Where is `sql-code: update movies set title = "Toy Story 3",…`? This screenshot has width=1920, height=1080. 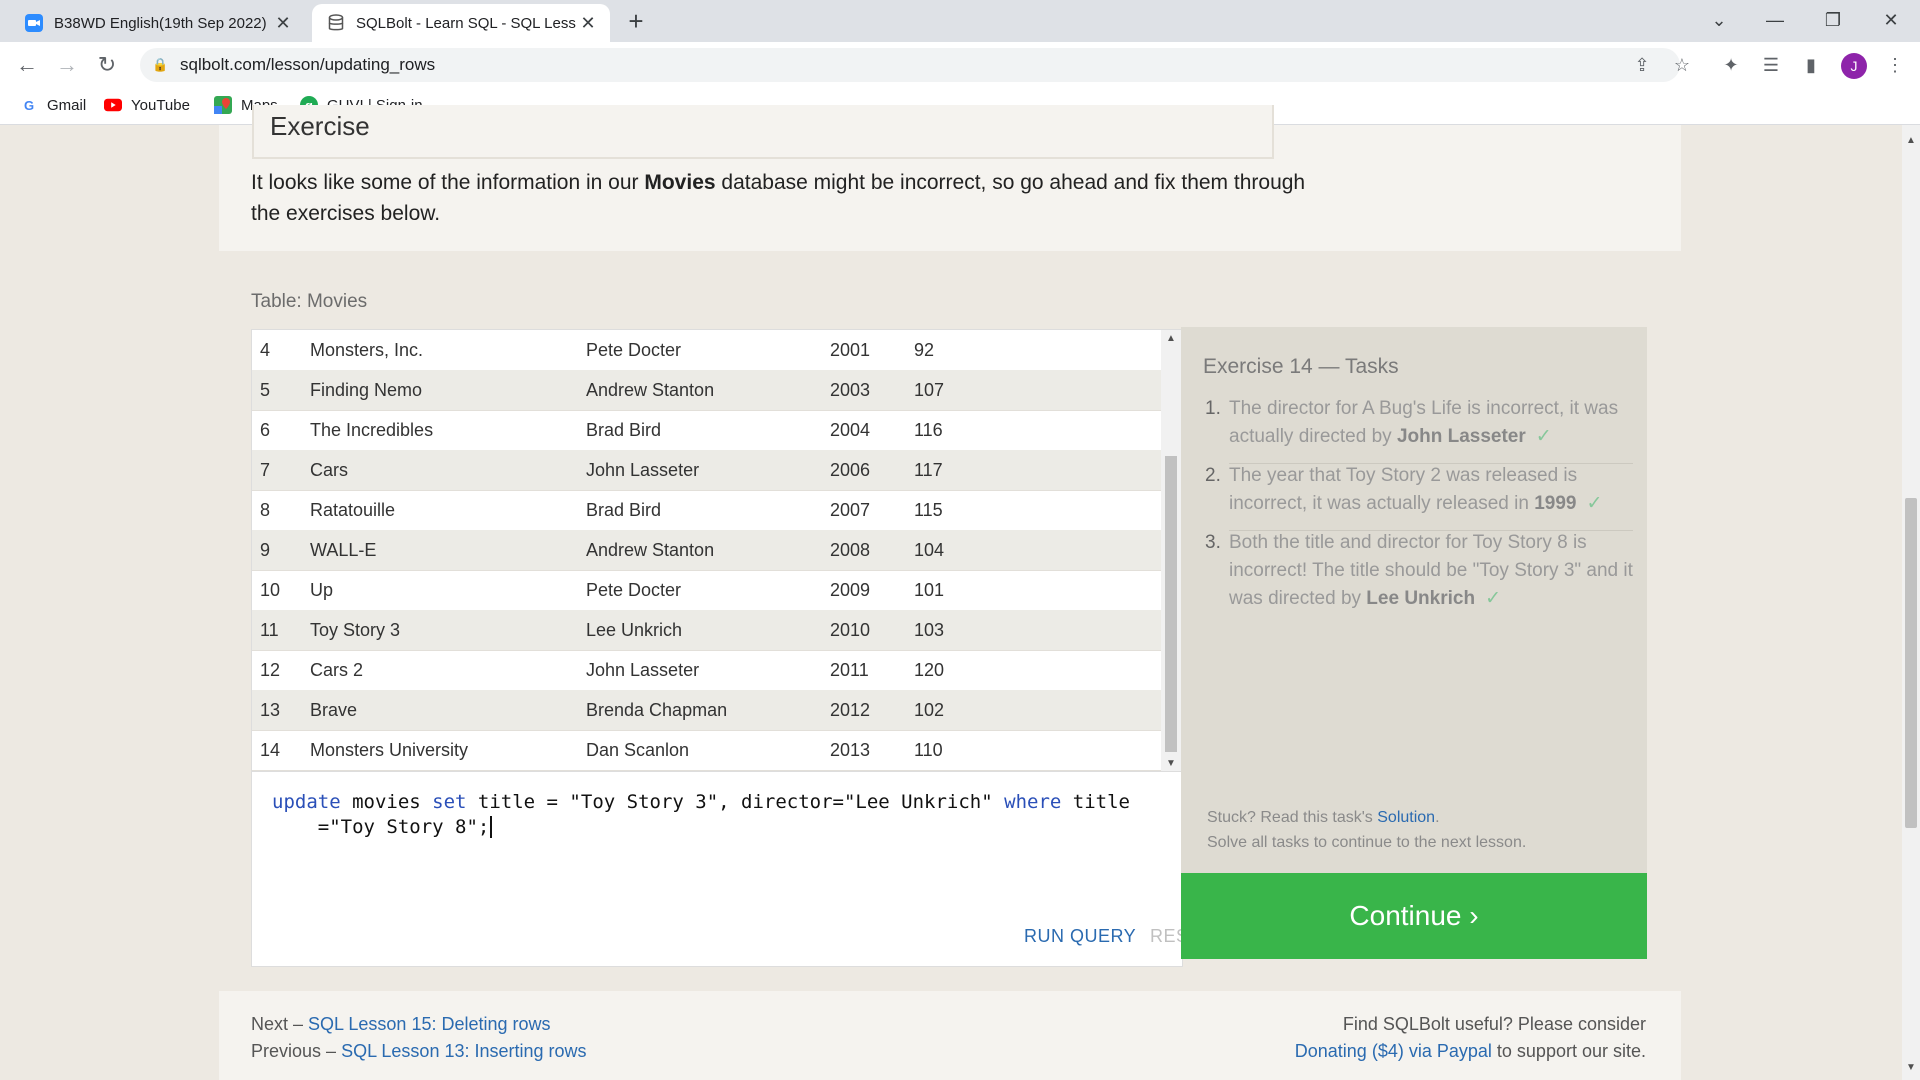 sql-code: update movies set title = "Toy Story 3",… is located at coordinates (701, 815).